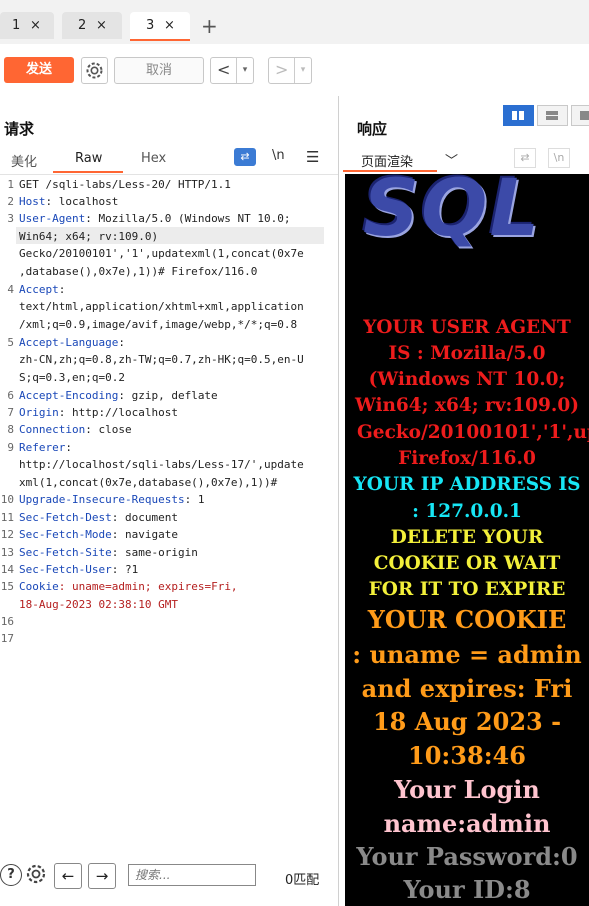  What do you see at coordinates (94, 70) in the screenshot?
I see `settings-button` at bounding box center [94, 70].